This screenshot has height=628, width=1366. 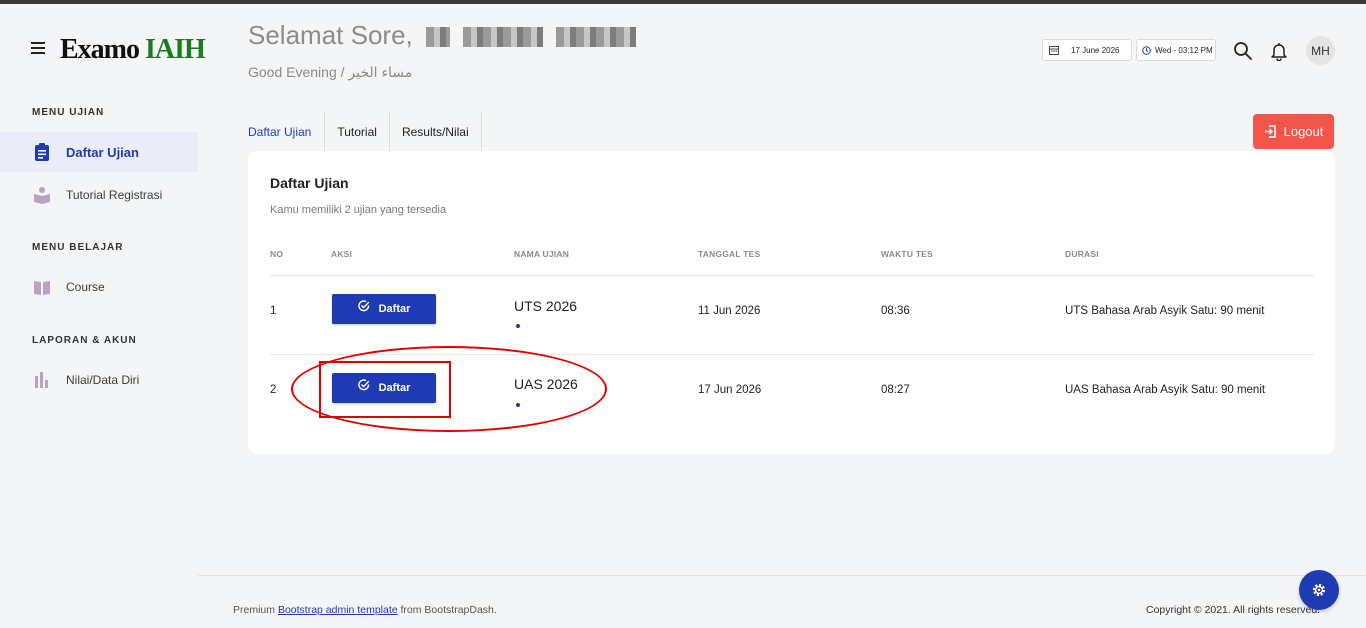 I want to click on calendar-icon, so click(x=1054, y=50).